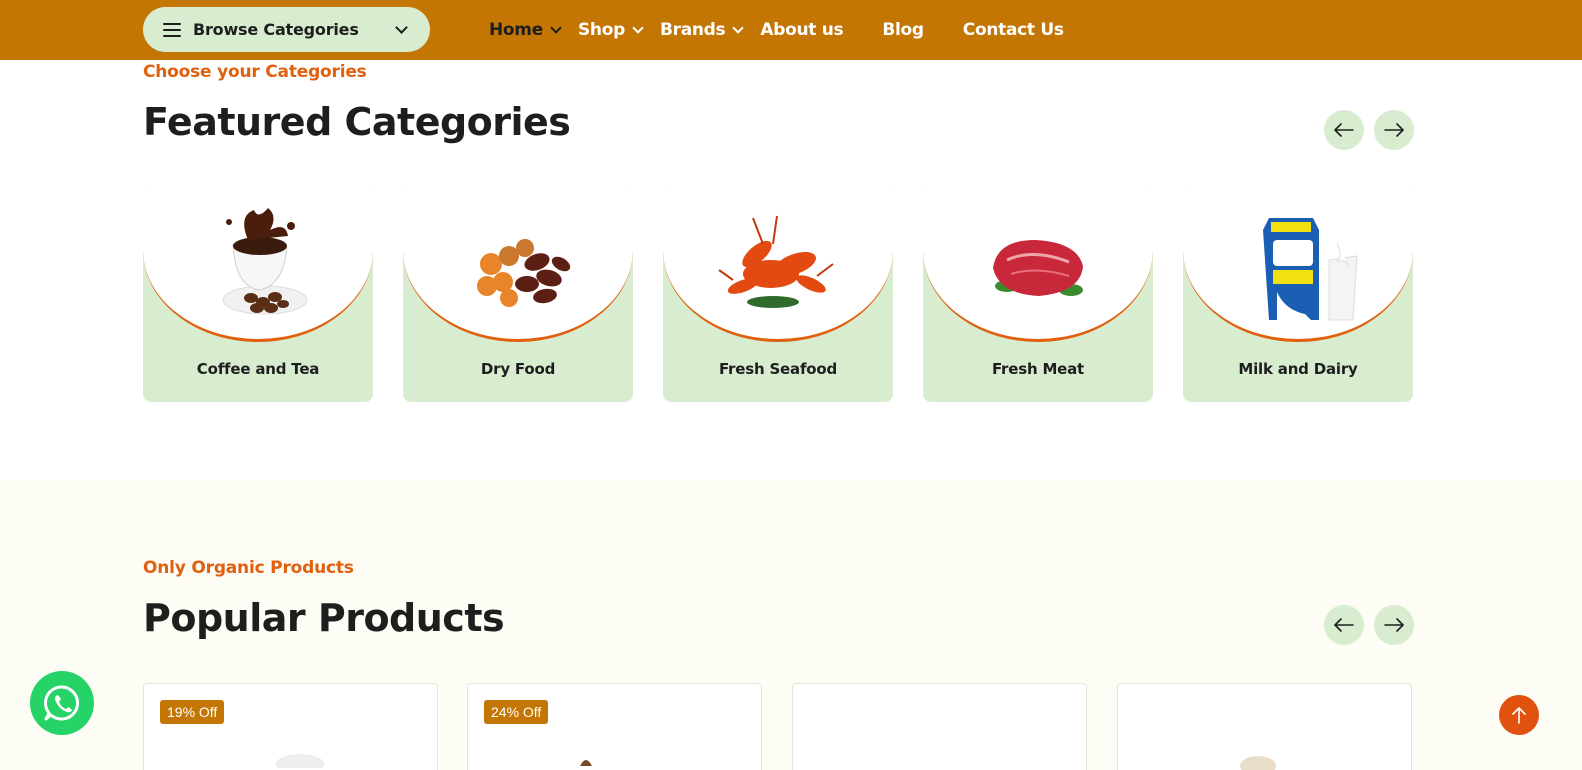  I want to click on nav-item-label: Brands, so click(692, 30).